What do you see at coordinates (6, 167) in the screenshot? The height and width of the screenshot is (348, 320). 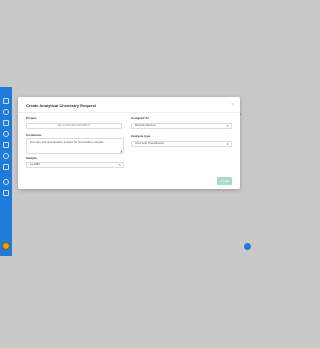 I see `doc-icon` at bounding box center [6, 167].